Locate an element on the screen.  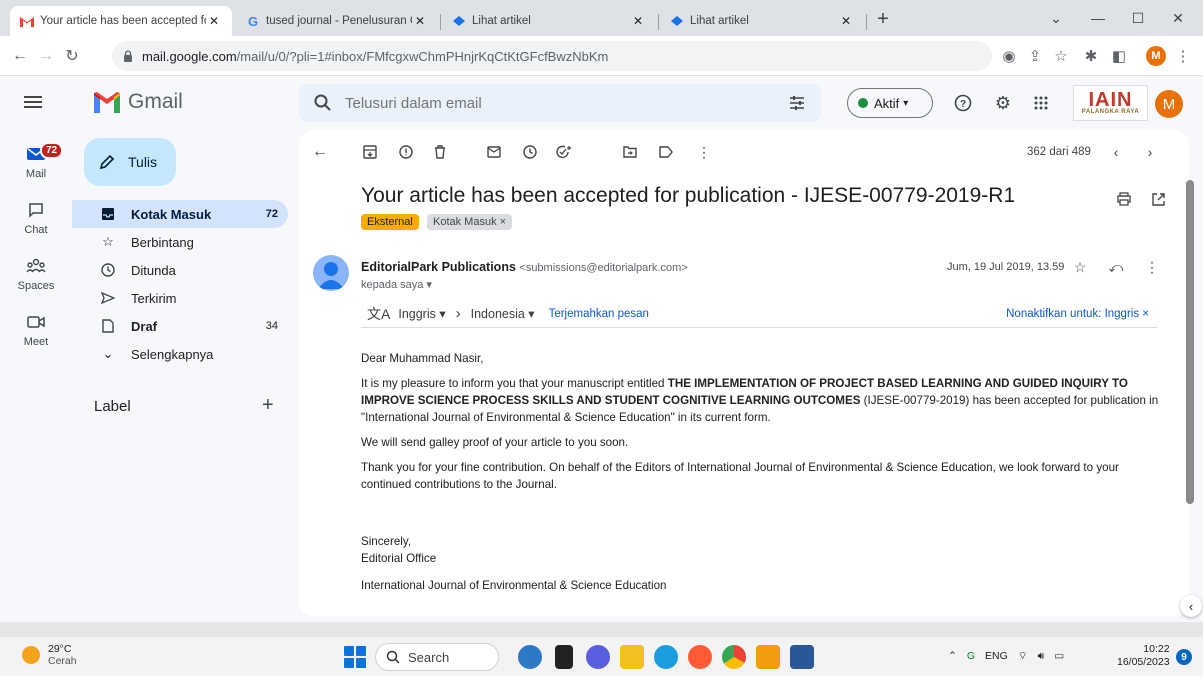
minimize-button: — is located at coordinates (1098, 18).